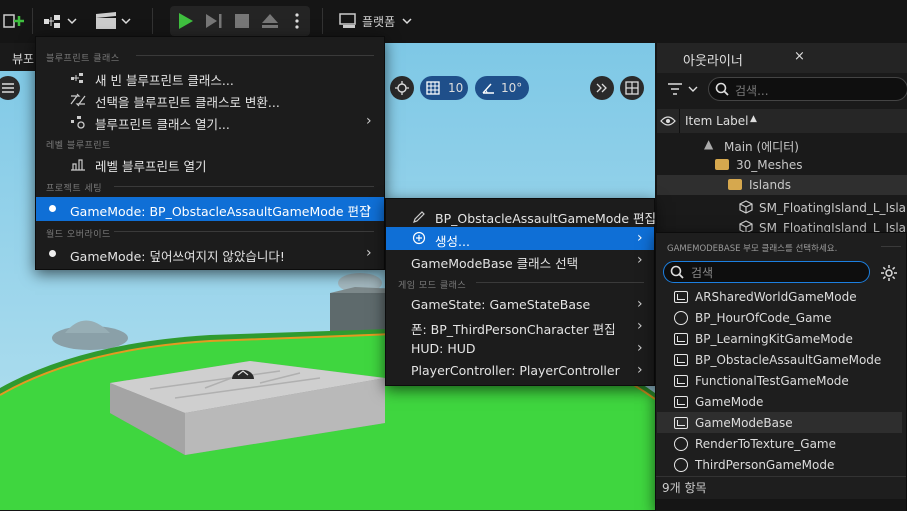 This screenshot has height=511, width=907. What do you see at coordinates (520, 238) in the screenshot?
I see `create-item: 생성... ›` at bounding box center [520, 238].